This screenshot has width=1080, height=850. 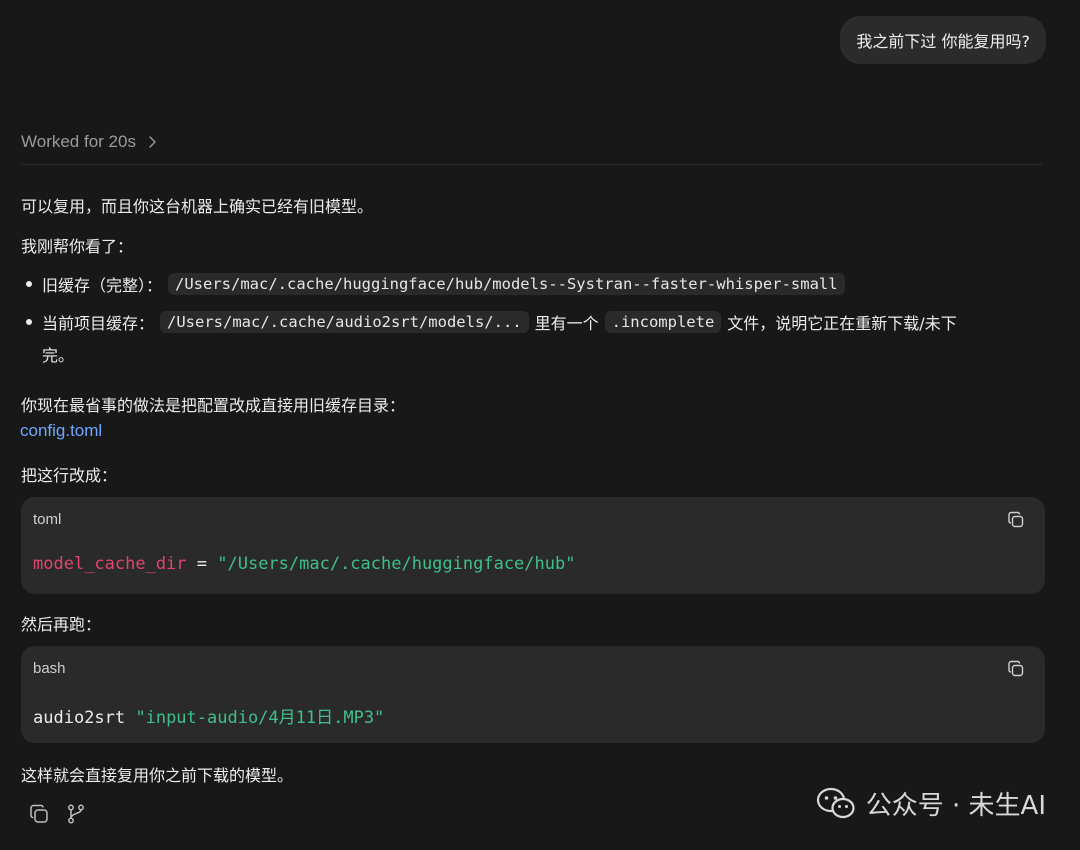 I want to click on code-token-command: audio2srt, so click(x=84, y=718).